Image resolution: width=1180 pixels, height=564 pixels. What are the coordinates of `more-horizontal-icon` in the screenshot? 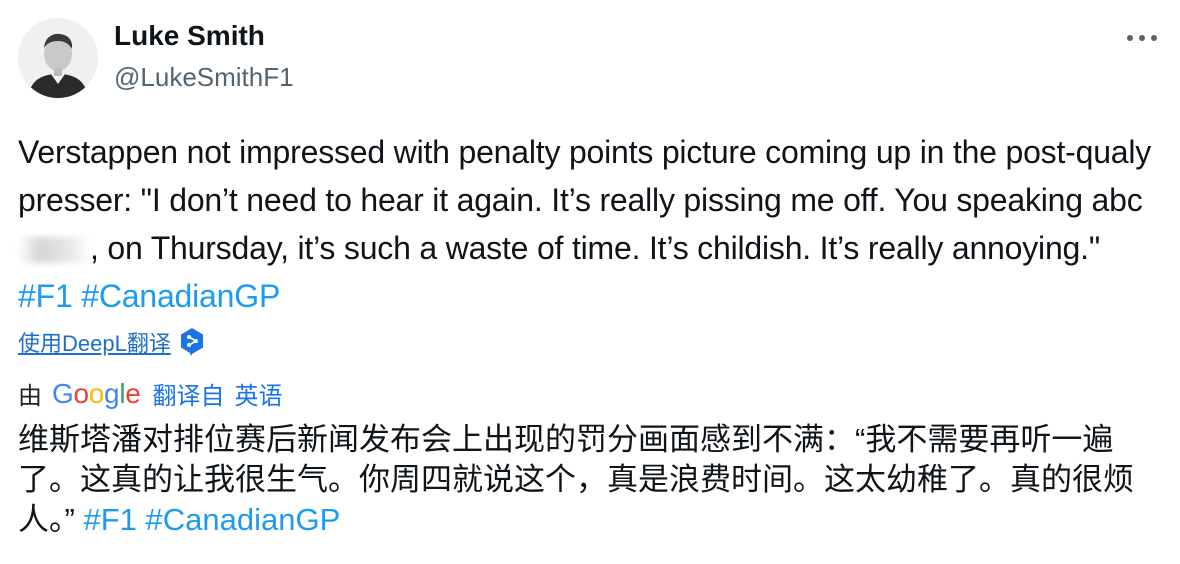 It's located at (1142, 38).